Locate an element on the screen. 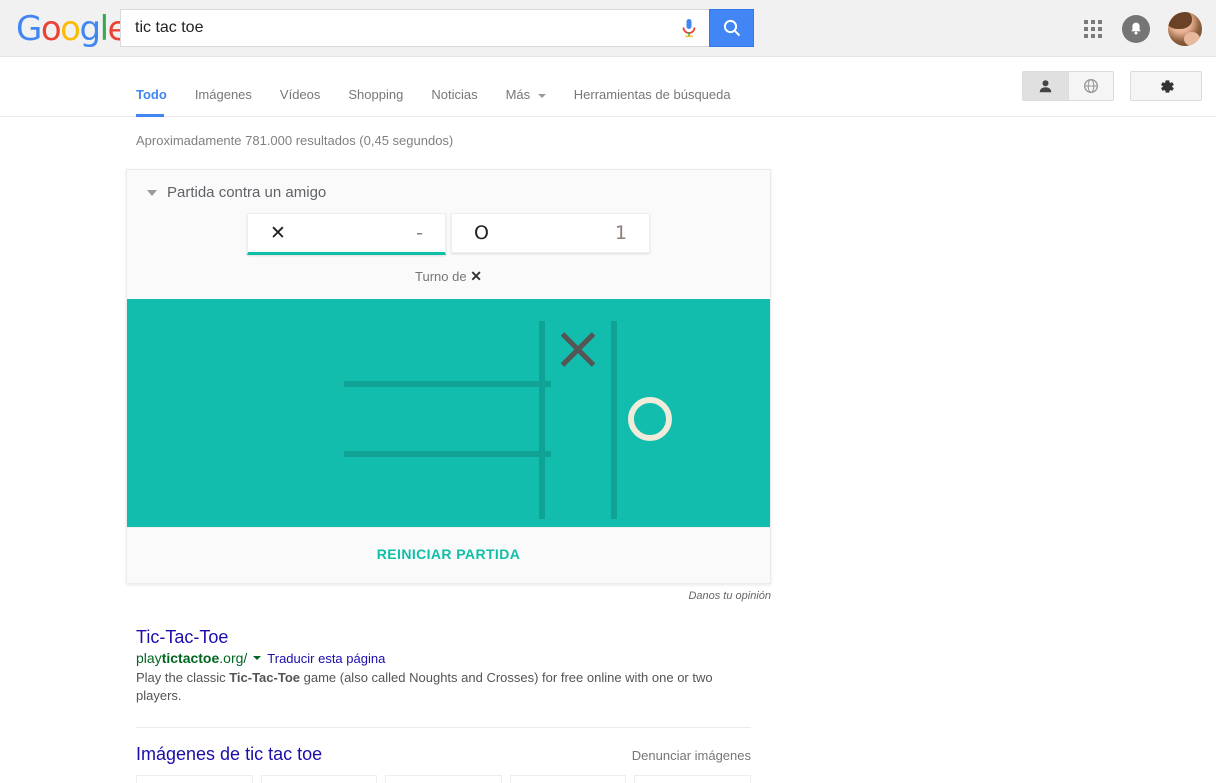 The height and width of the screenshot is (783, 1216). search-field is located at coordinates (394, 28).